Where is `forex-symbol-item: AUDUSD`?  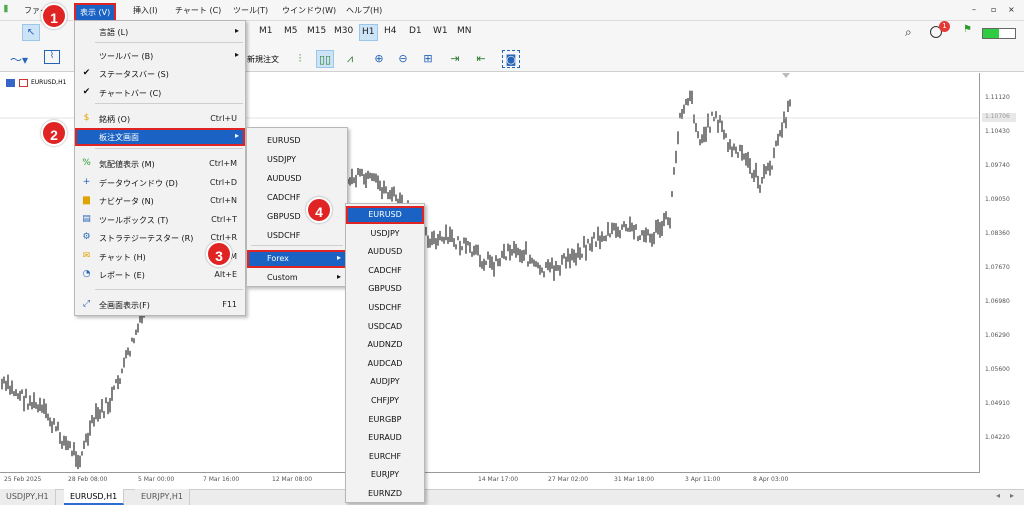 forex-symbol-item: AUDUSD is located at coordinates (385, 252).